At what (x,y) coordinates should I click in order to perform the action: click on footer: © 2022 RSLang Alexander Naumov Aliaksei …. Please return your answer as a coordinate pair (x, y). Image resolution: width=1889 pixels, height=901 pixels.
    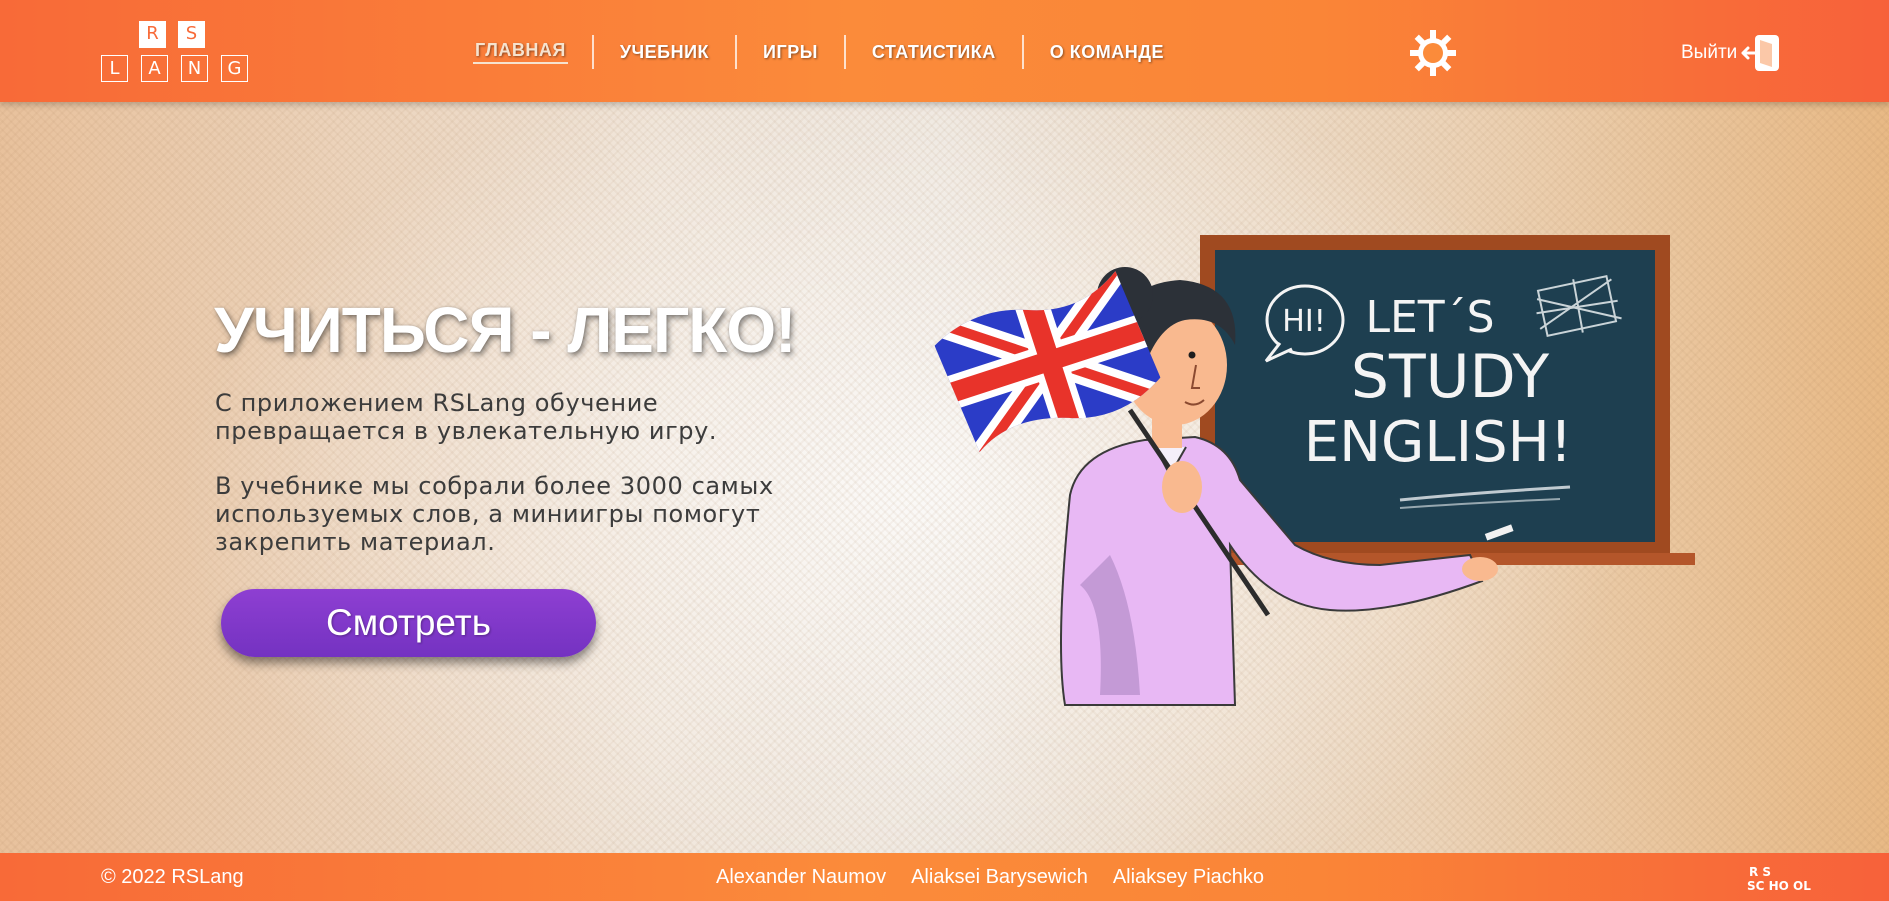
    Looking at the image, I should click on (944, 877).